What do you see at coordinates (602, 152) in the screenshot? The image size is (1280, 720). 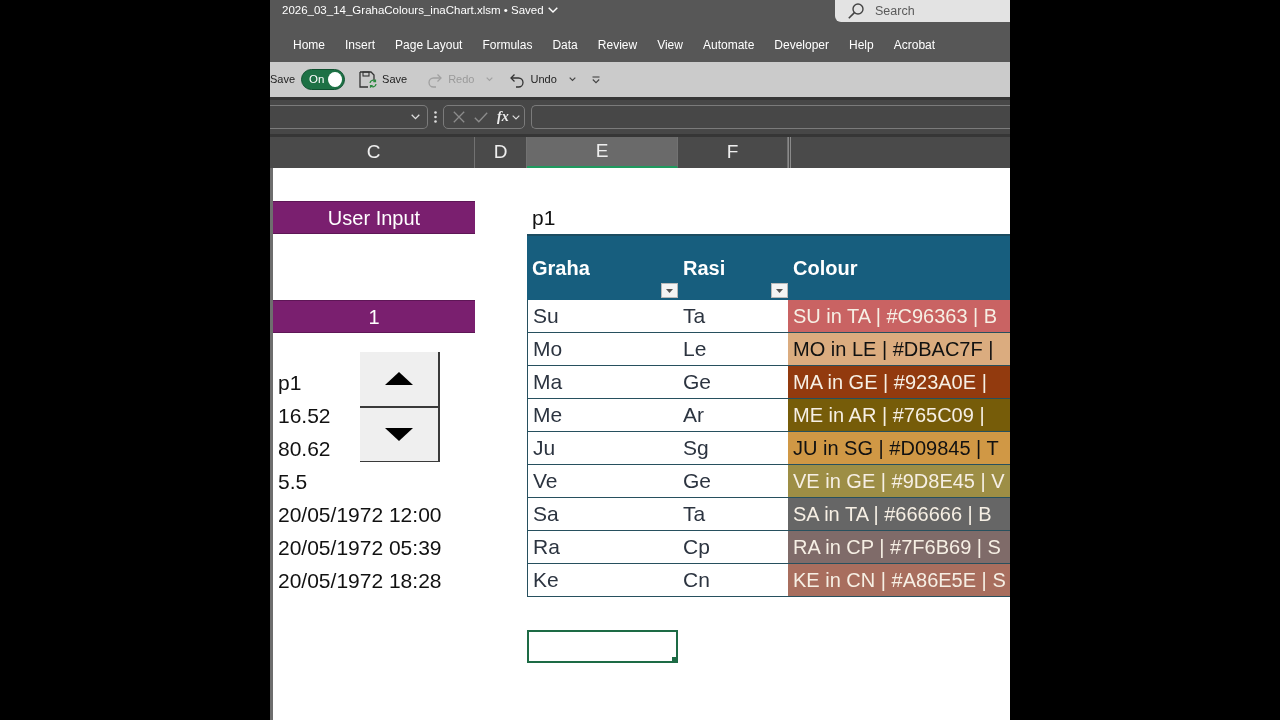 I see `column-header: E` at bounding box center [602, 152].